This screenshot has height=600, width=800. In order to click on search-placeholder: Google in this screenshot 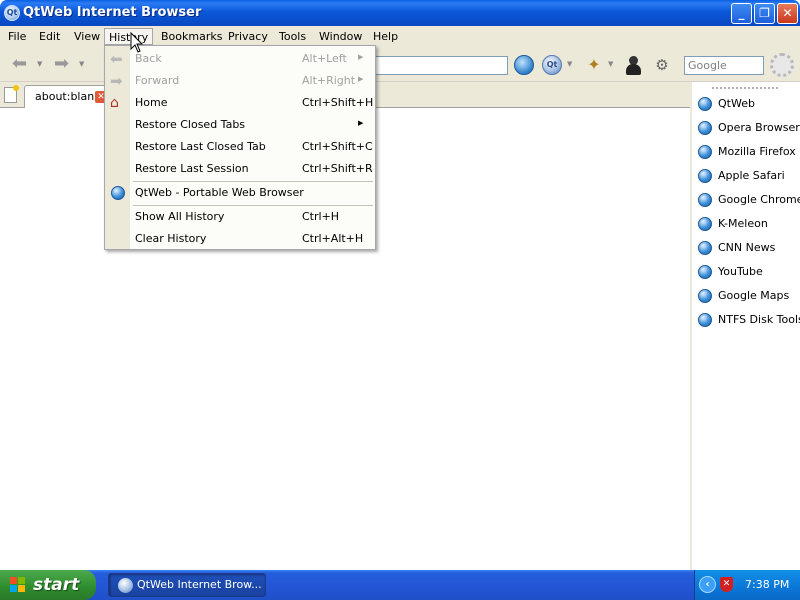, I will do `click(707, 65)`.